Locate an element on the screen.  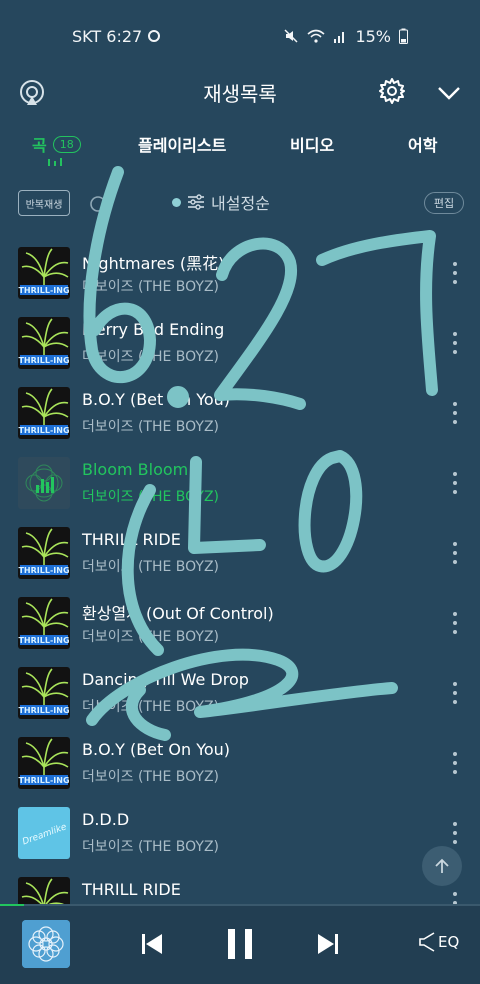
pause-icon is located at coordinates (240, 944).